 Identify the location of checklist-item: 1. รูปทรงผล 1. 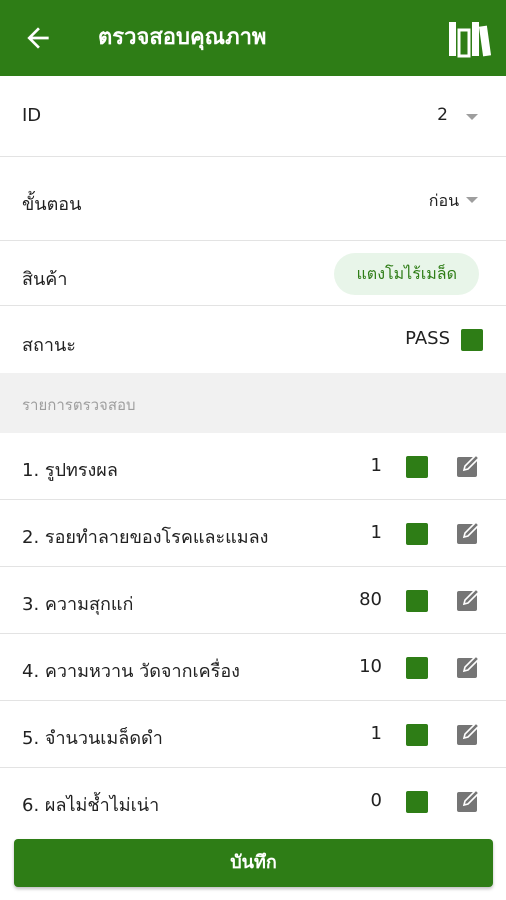
(253, 466).